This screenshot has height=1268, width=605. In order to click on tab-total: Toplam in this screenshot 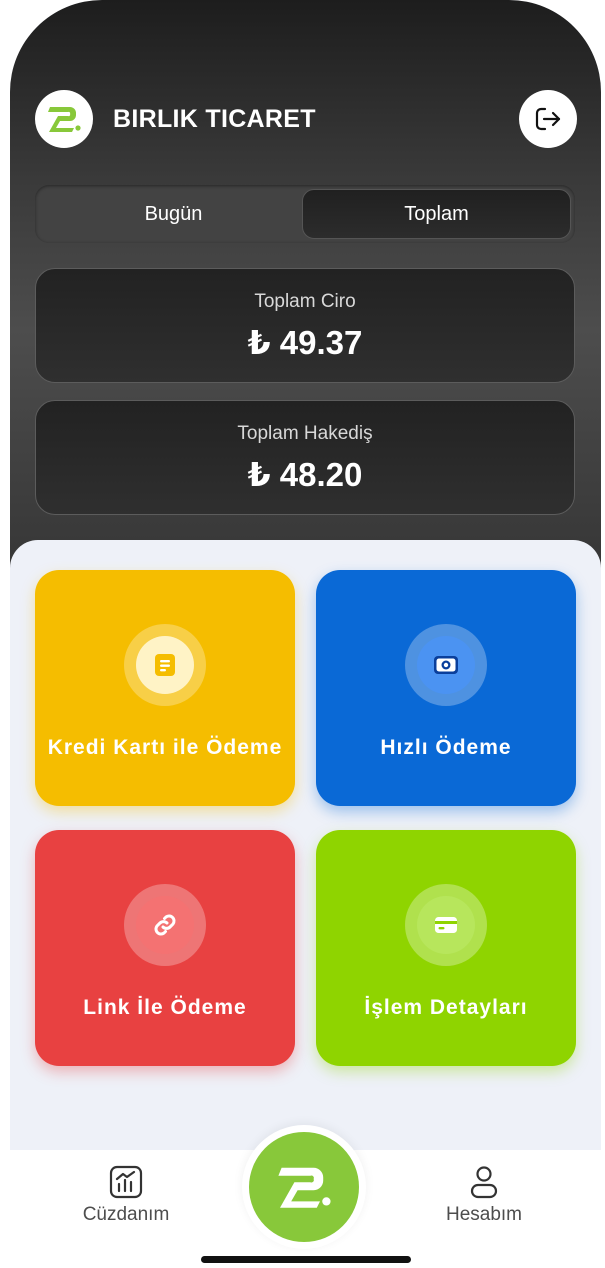, I will do `click(436, 214)`.